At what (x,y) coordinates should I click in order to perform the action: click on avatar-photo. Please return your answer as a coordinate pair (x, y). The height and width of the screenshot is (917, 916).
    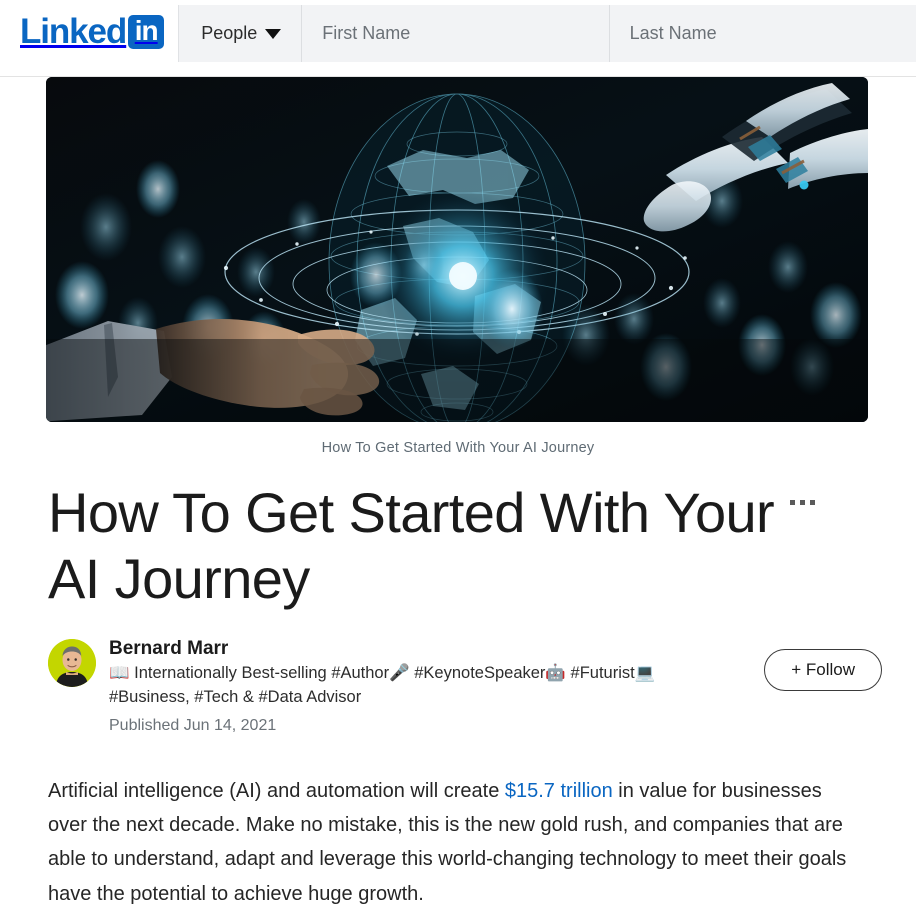
    Looking at the image, I should click on (72, 663).